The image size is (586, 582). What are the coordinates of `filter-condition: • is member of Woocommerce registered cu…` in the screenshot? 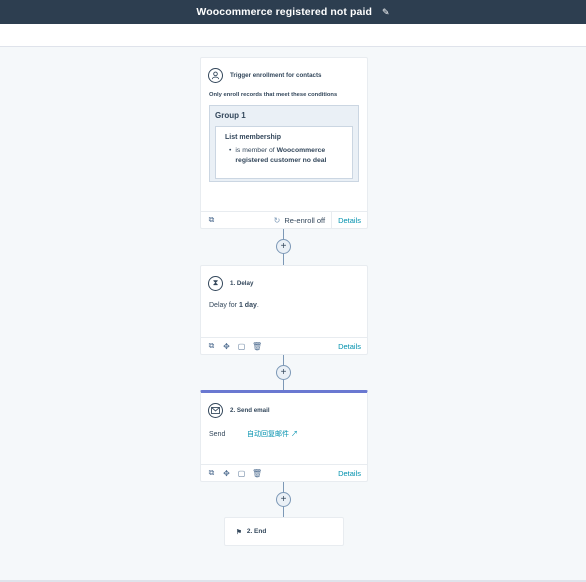 It's located at (284, 156).